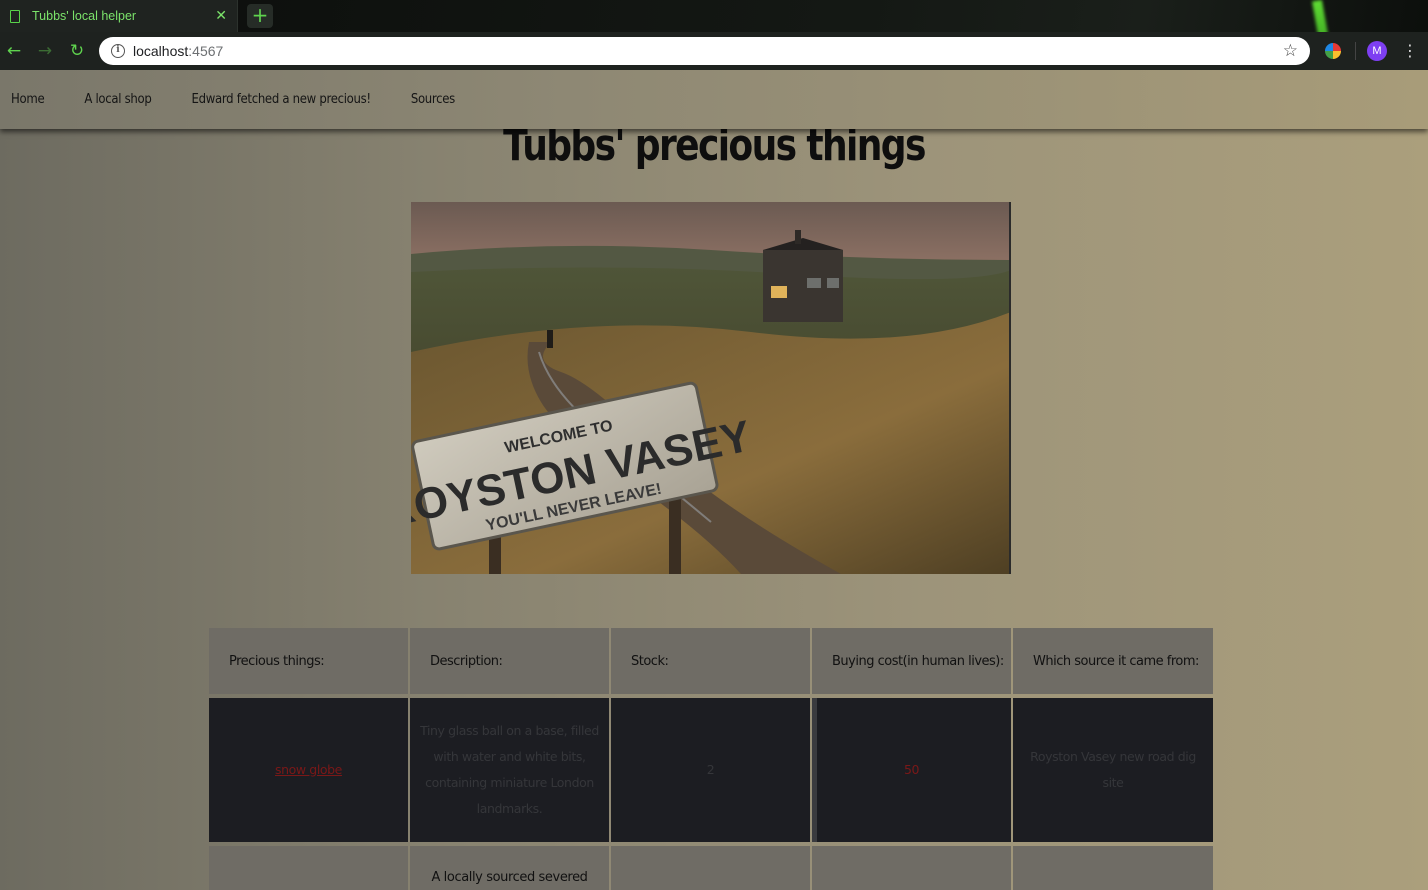 This screenshot has height=890, width=1428. I want to click on header-buying-cost: Buying cost(in human lives):, so click(911, 661).